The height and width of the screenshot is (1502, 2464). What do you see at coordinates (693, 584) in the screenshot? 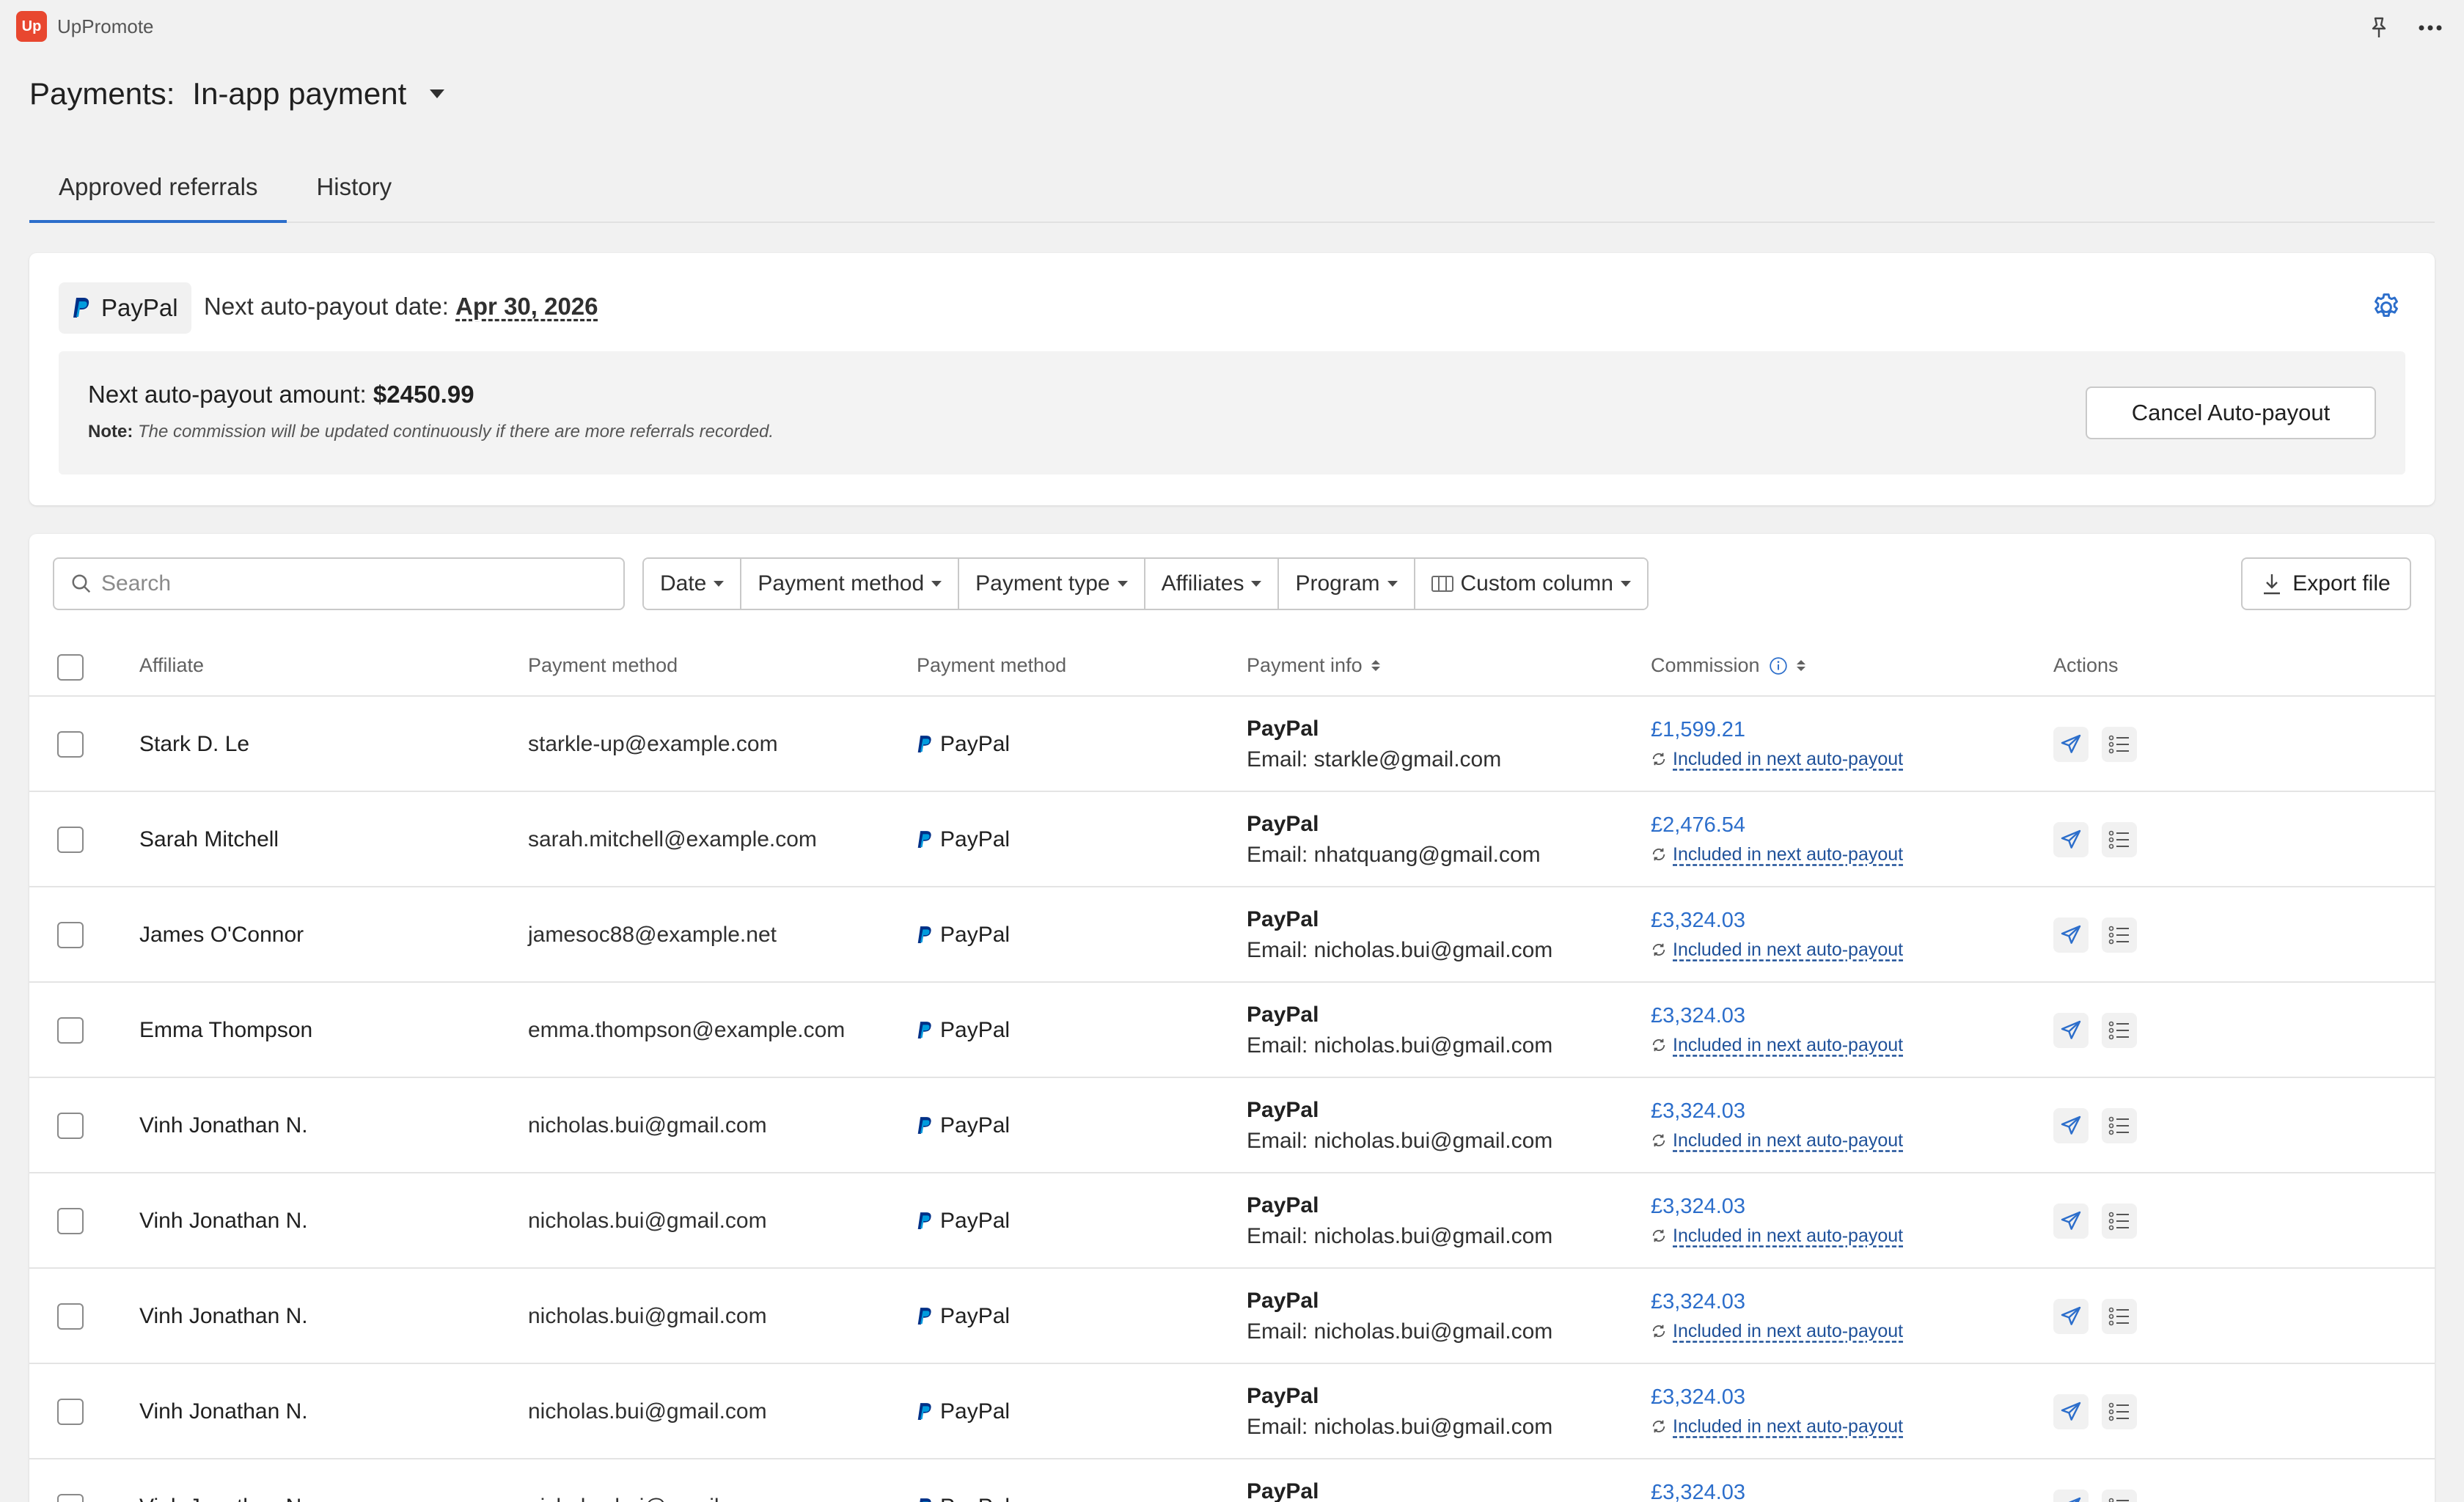
I see `filter-date: Date` at bounding box center [693, 584].